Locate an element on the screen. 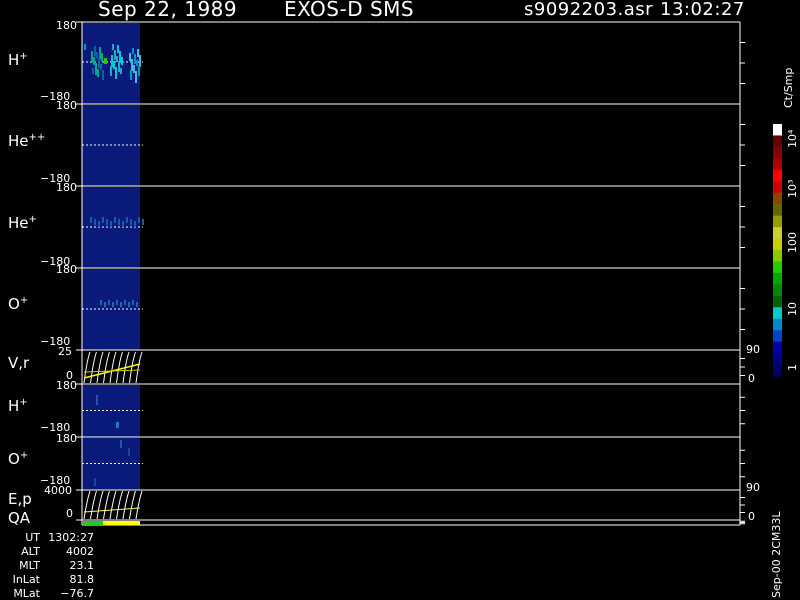 Image resolution: width=800 pixels, height=600 pixels. panel-label-qa: QA is located at coordinates (19, 518).